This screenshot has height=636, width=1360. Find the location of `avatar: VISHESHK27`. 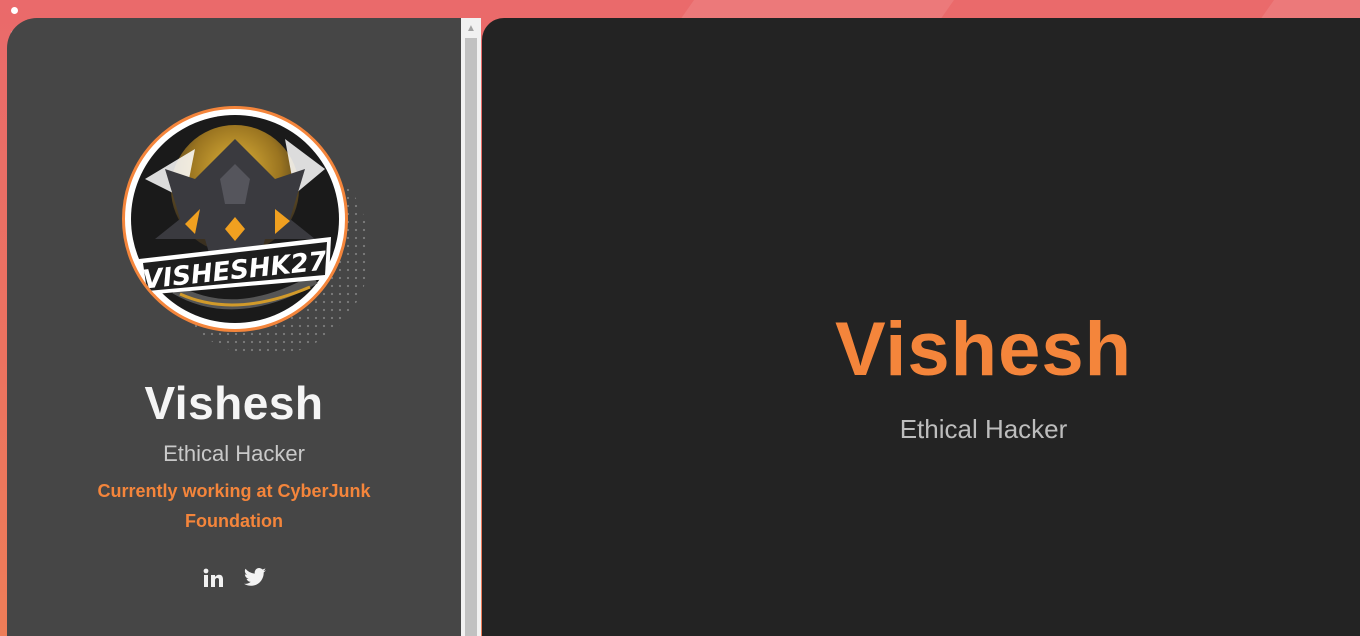

avatar: VISHESHK27 is located at coordinates (235, 219).